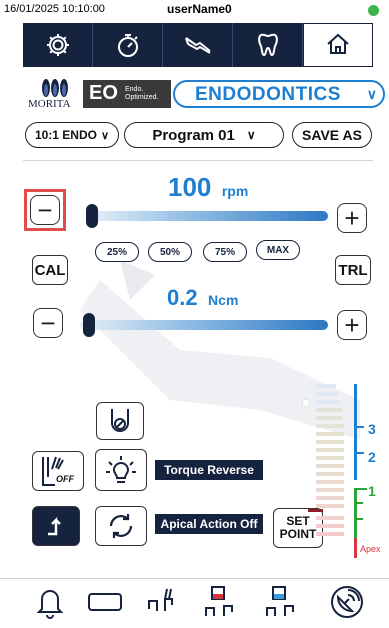  I want to click on auto-start-icon, so click(54, 526).